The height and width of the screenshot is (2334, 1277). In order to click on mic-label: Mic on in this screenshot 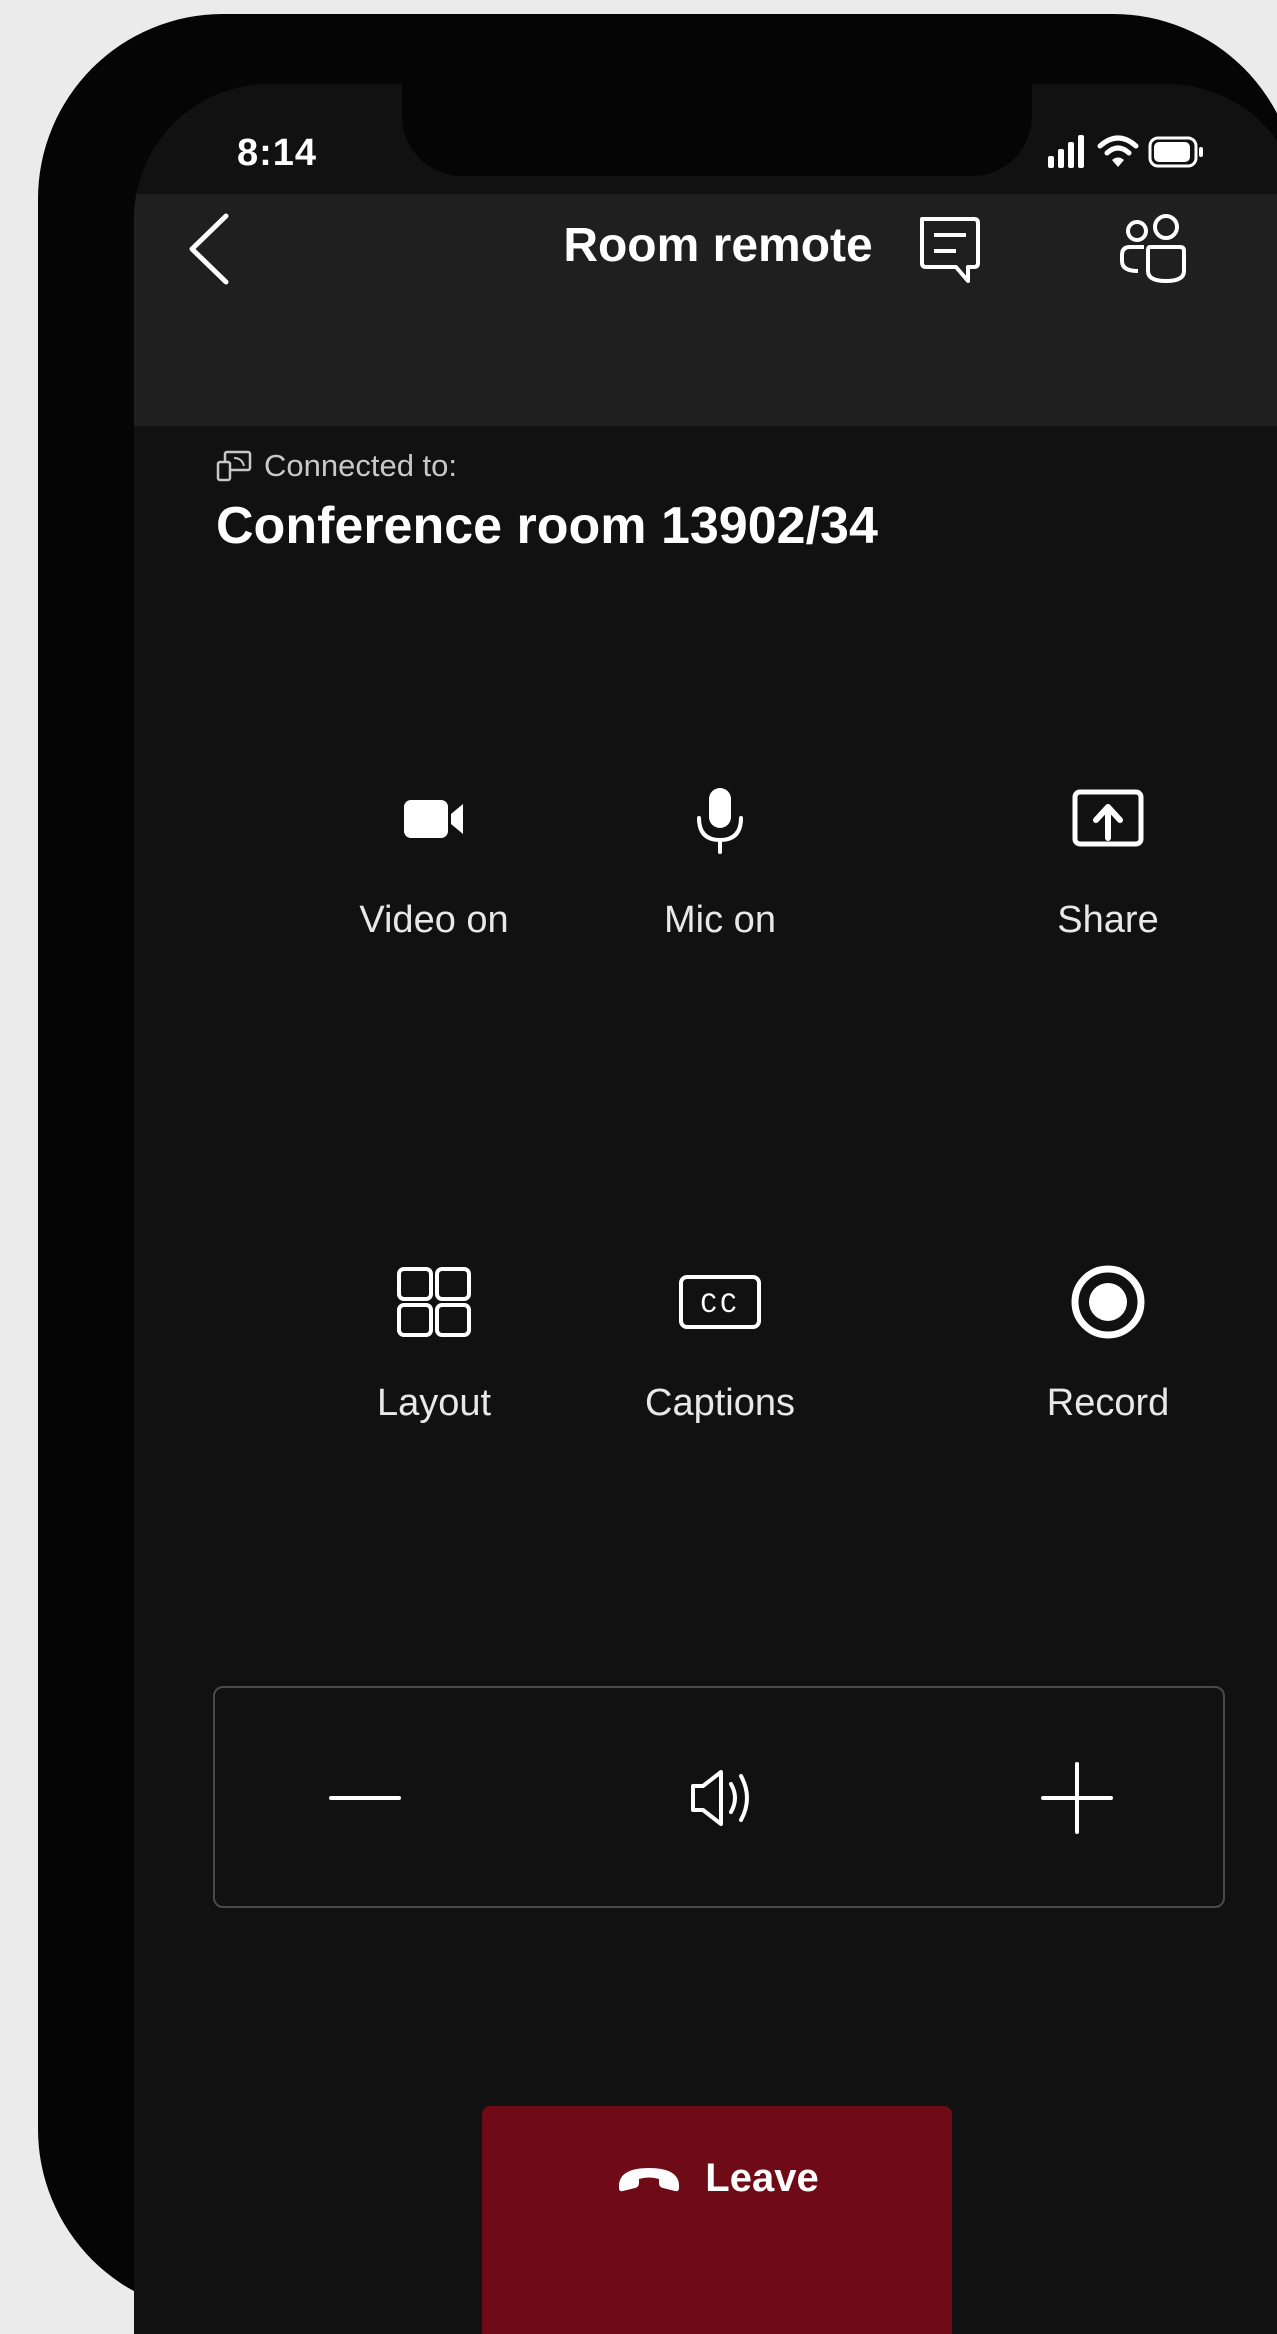, I will do `click(720, 920)`.